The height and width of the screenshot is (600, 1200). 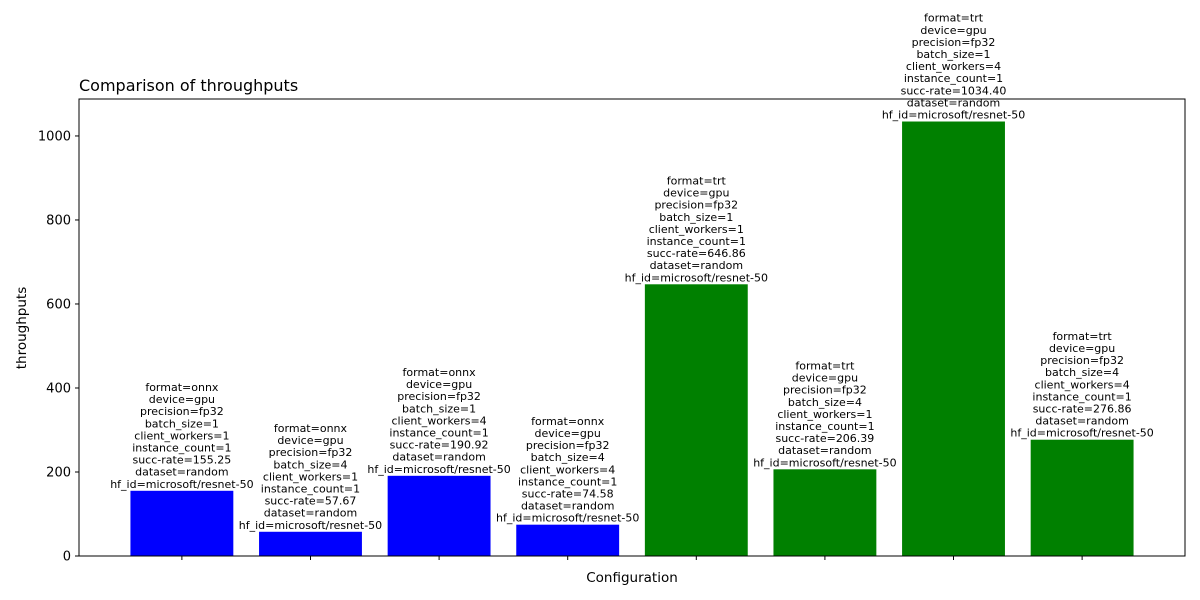 What do you see at coordinates (311, 501) in the screenshot?
I see `annotation-line: succ-rate=57.67` at bounding box center [311, 501].